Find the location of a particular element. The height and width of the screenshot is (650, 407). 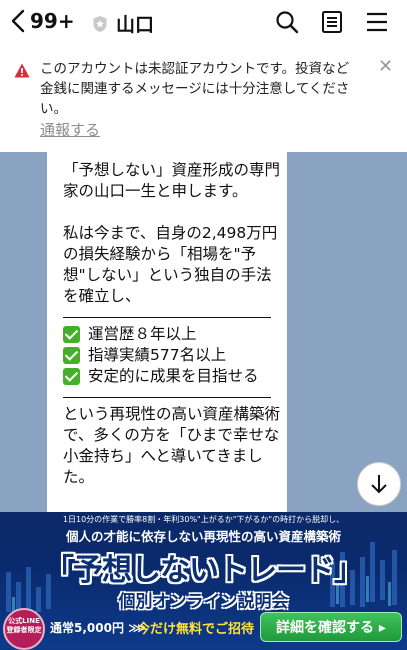

close-icon: ✕ is located at coordinates (385, 67).